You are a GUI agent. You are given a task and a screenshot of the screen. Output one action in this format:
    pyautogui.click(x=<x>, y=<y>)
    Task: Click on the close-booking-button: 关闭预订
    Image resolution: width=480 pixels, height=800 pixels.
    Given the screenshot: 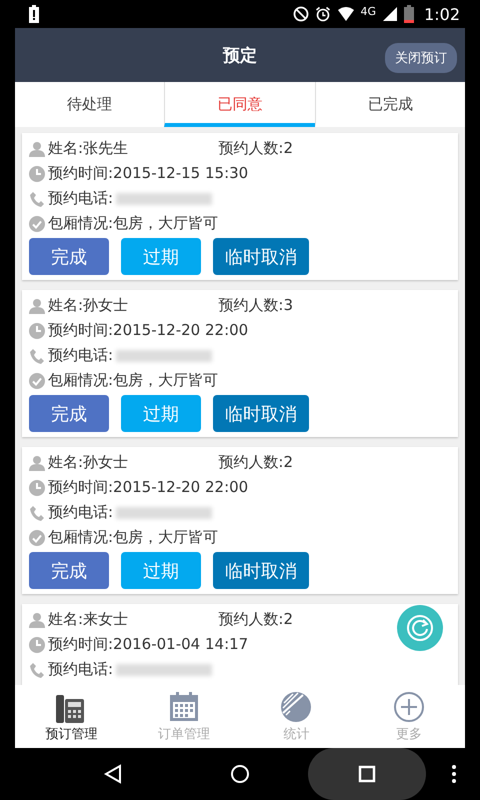 What is the action you would take?
    pyautogui.click(x=421, y=58)
    